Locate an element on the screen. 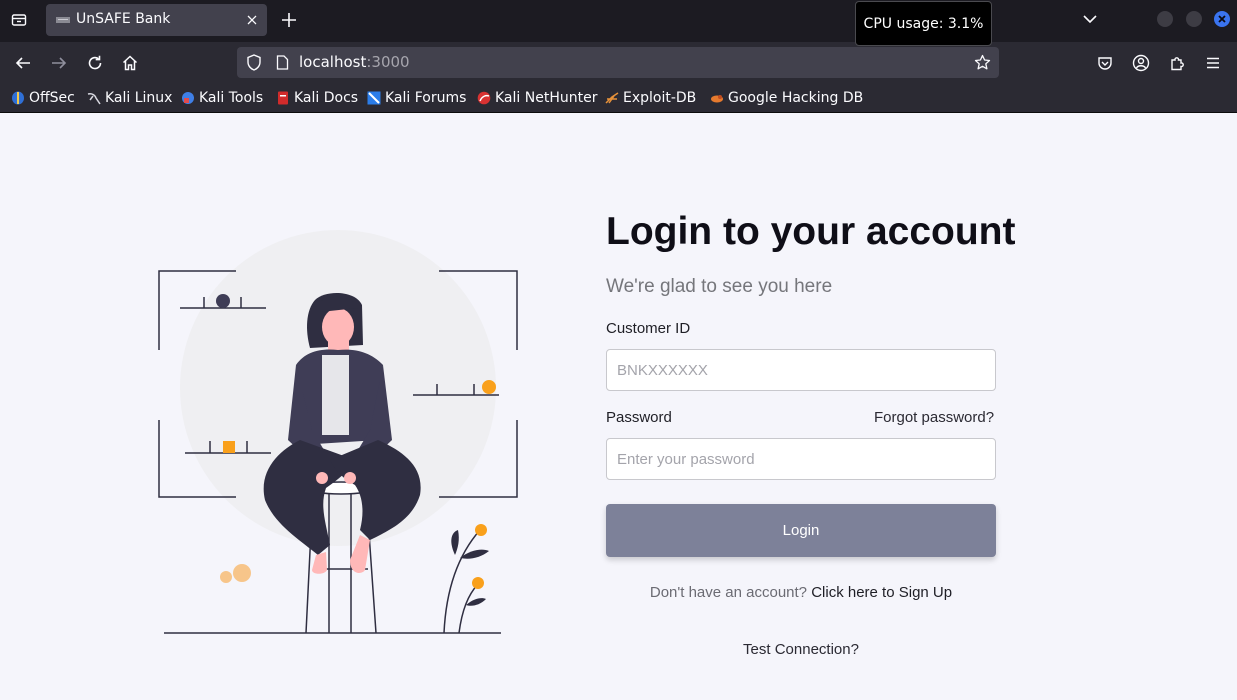  url-text: localhost:3000 is located at coordinates (354, 62).